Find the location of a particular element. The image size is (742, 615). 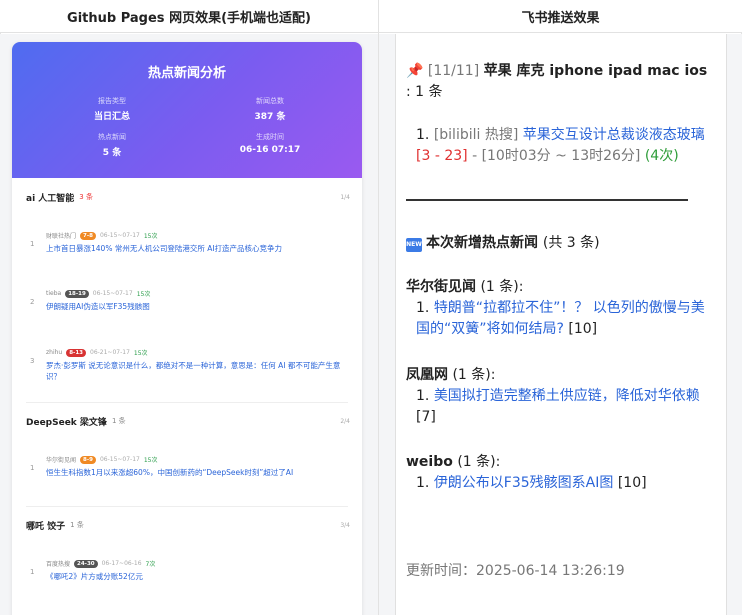

source-news-item: 1. 美国拟打造完整稀土供应链，降低对华依赖 [7] is located at coordinates (558, 406).